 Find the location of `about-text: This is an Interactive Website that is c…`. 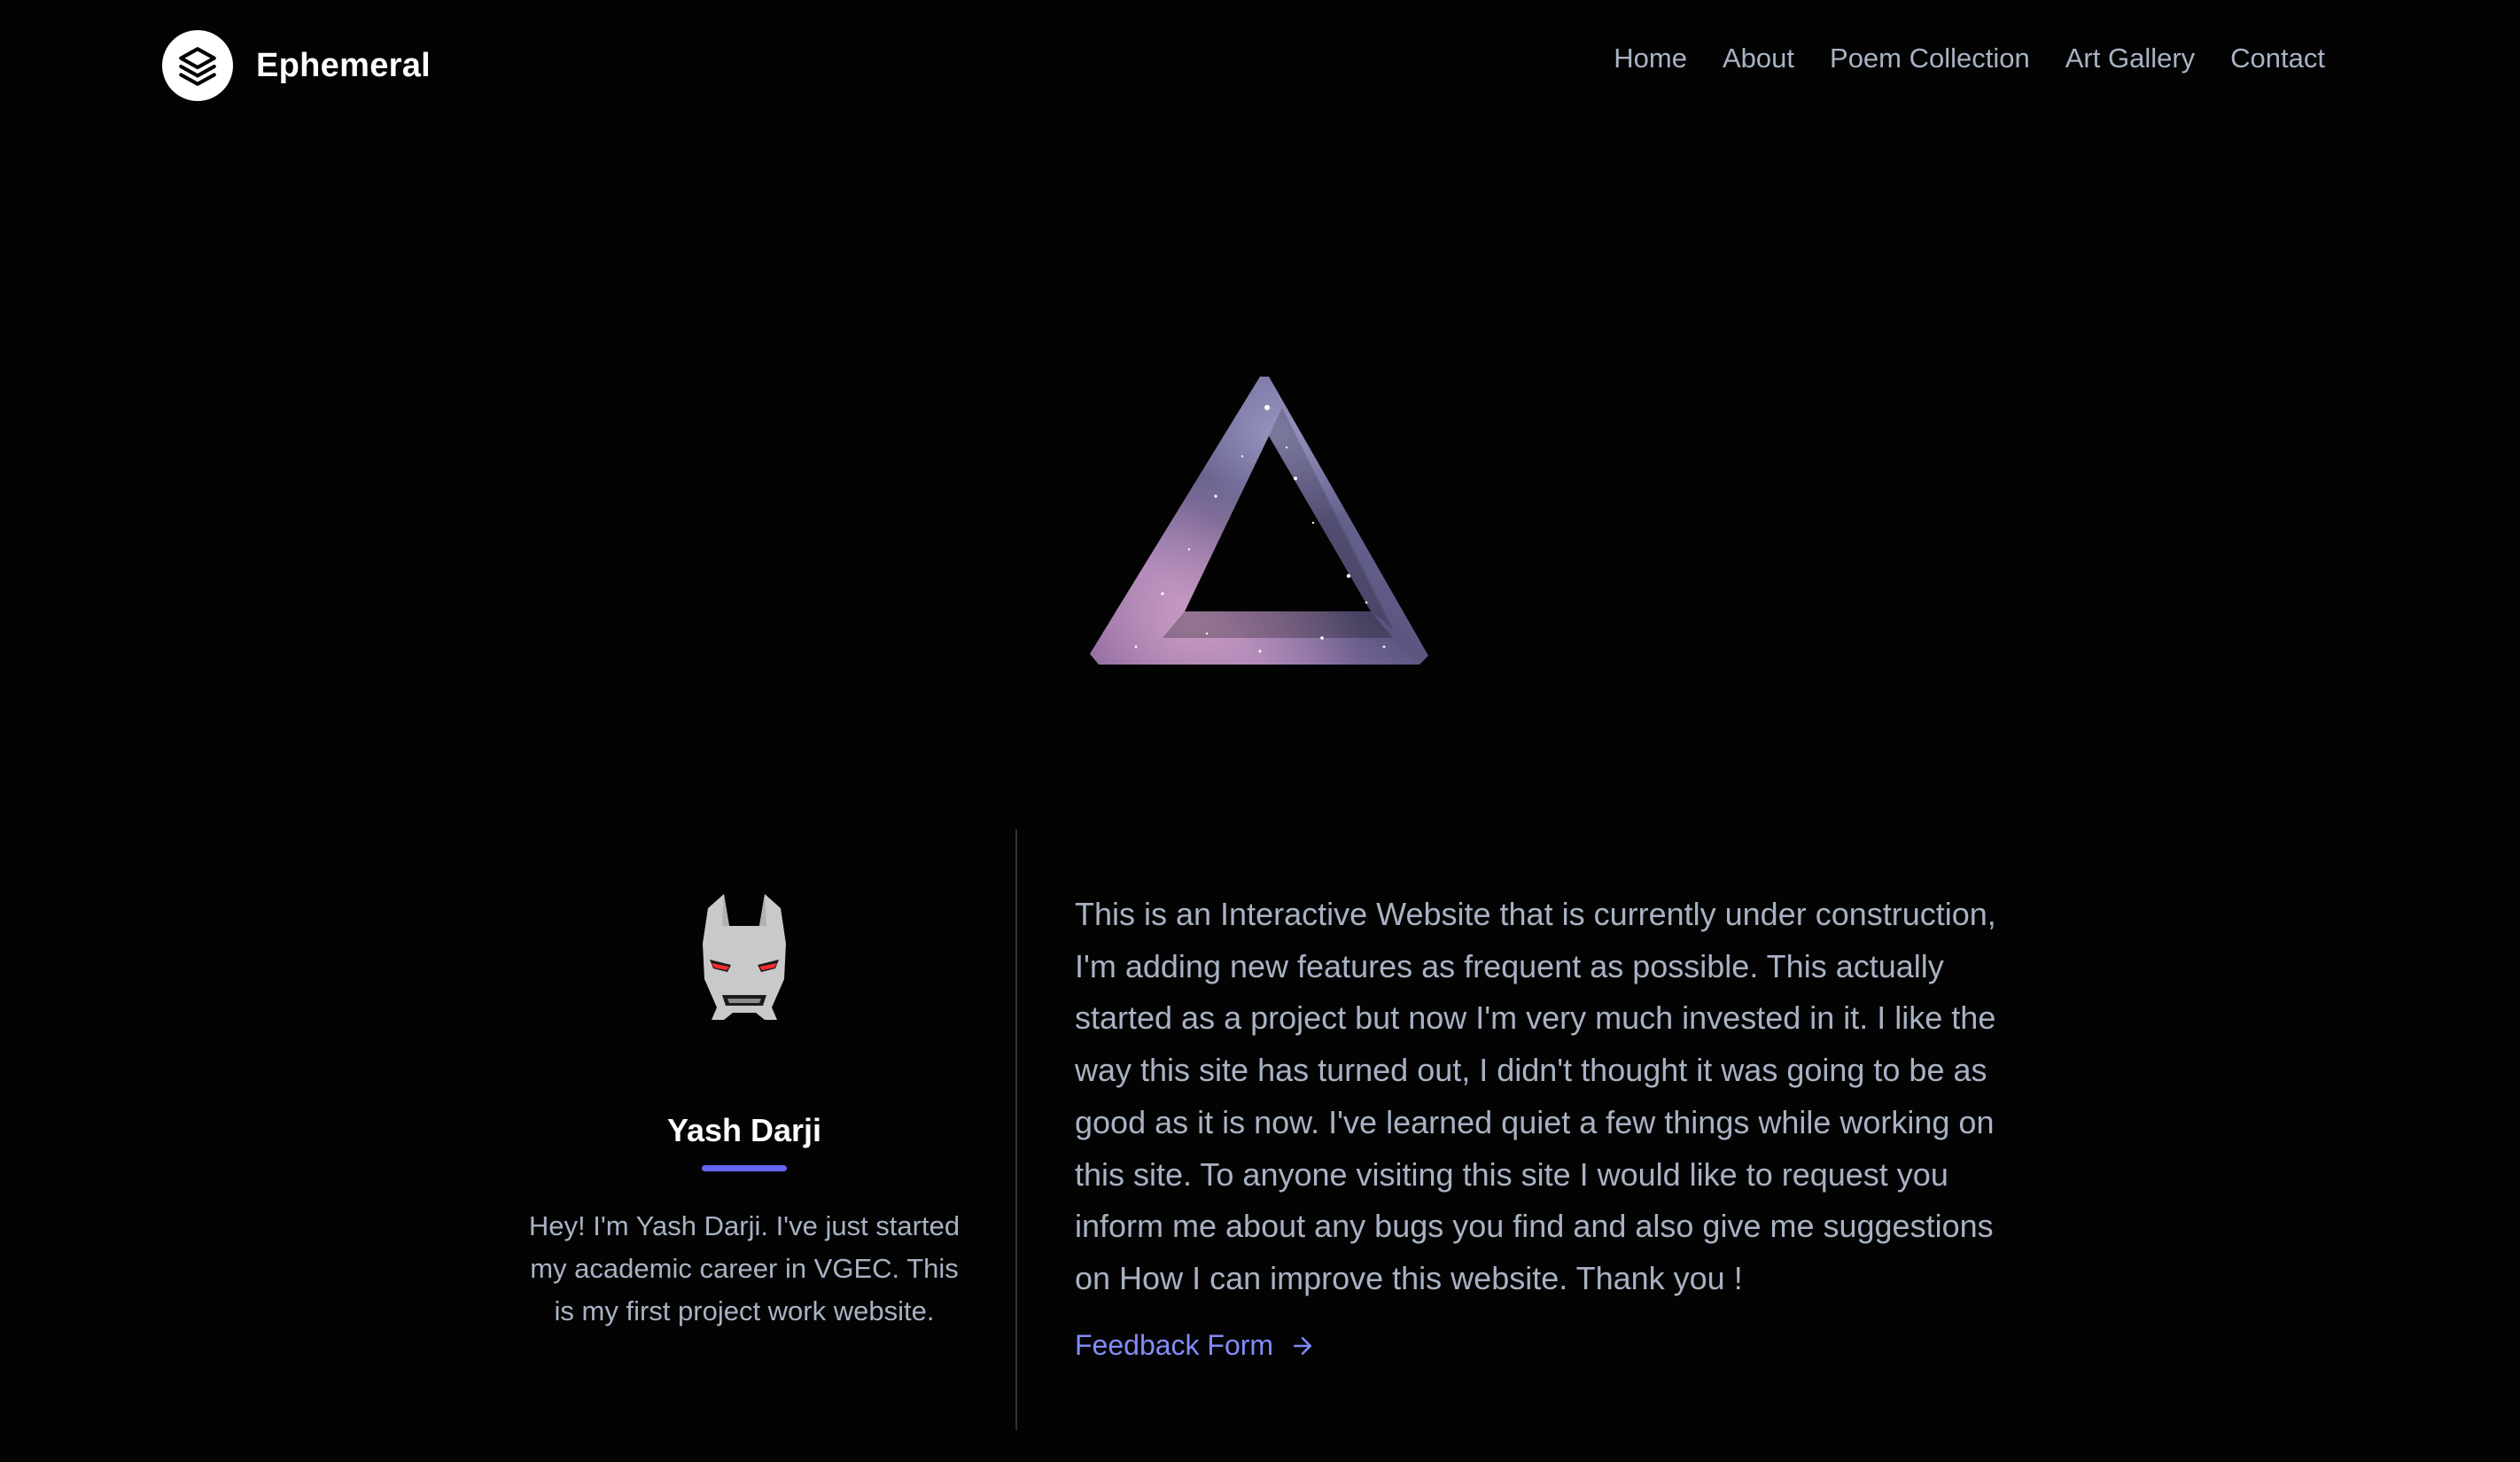

about-text: This is an Interactive Website that is c… is located at coordinates (1535, 1096).